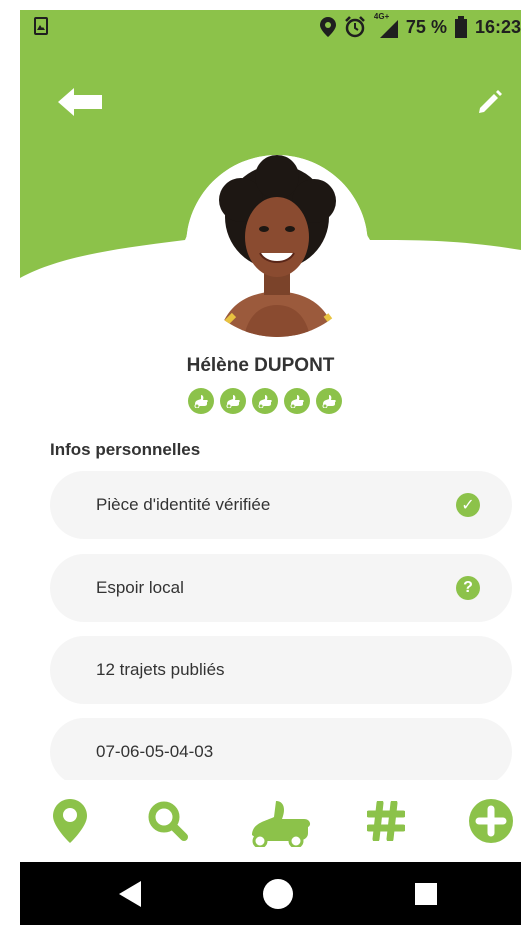 The height and width of the screenshot is (925, 521). Describe the element at coordinates (168, 821) in the screenshot. I see `search-icon` at that location.